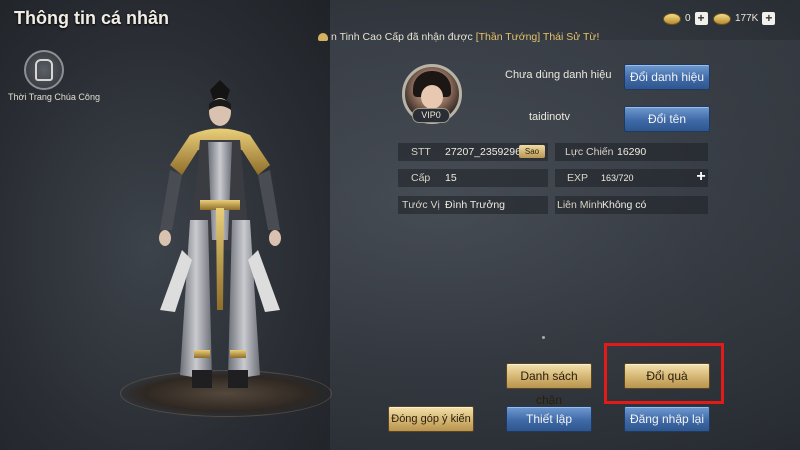 The image size is (800, 450). Describe the element at coordinates (667, 419) in the screenshot. I see `relogin-button: Đăng nhập lại` at that location.